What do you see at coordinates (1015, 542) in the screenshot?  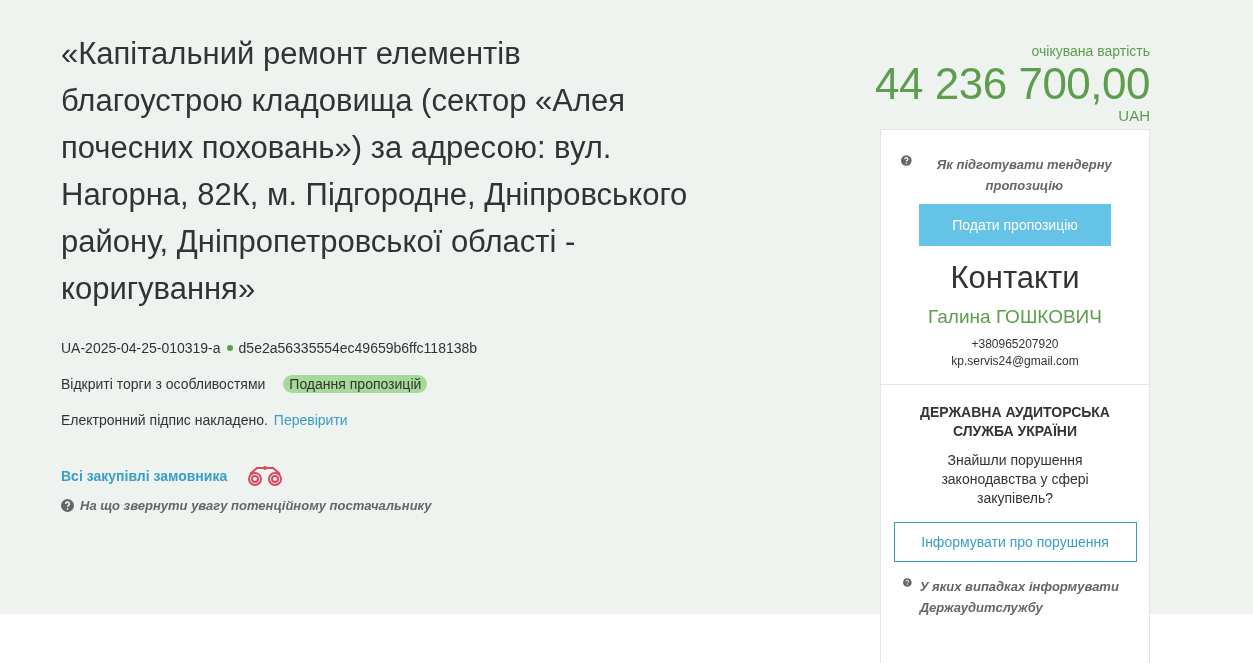 I see `report-violation-button: Інформувати про порушення` at bounding box center [1015, 542].